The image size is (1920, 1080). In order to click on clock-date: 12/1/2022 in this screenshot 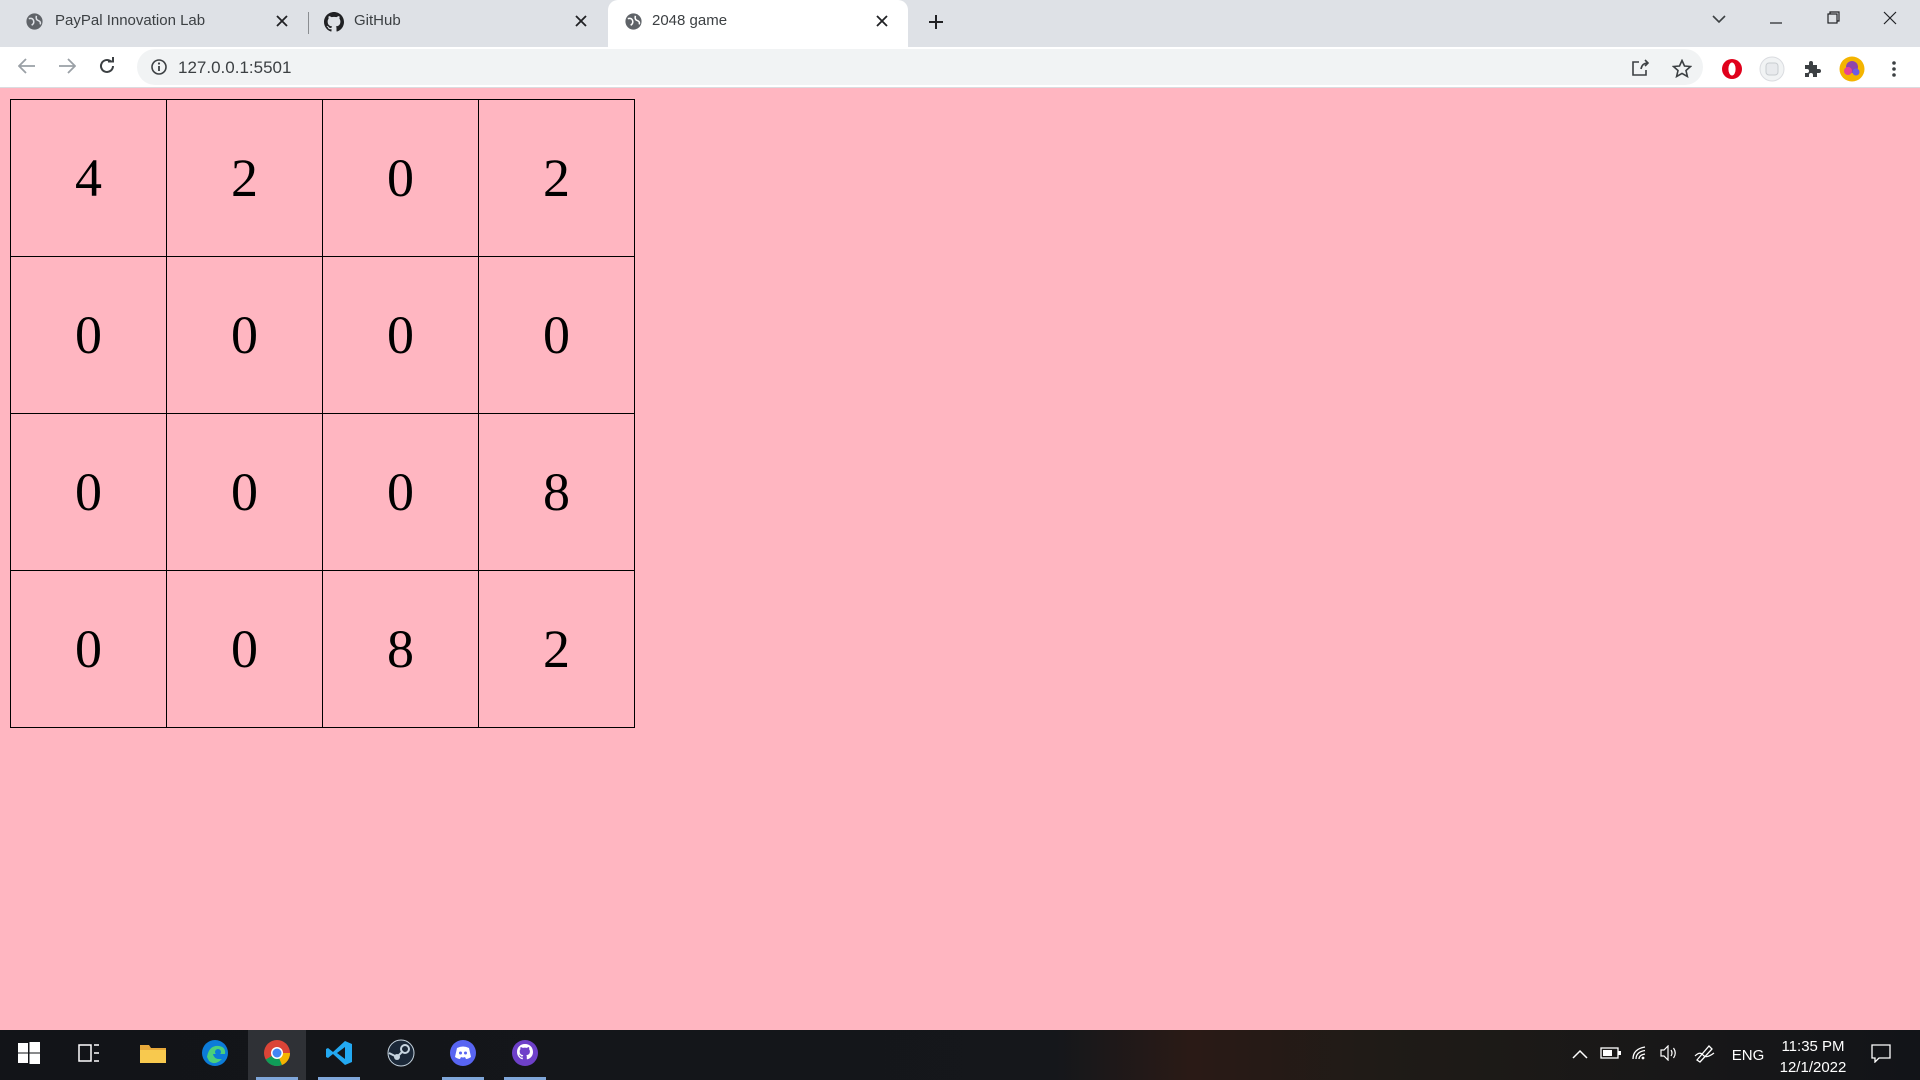, I will do `click(1813, 1067)`.